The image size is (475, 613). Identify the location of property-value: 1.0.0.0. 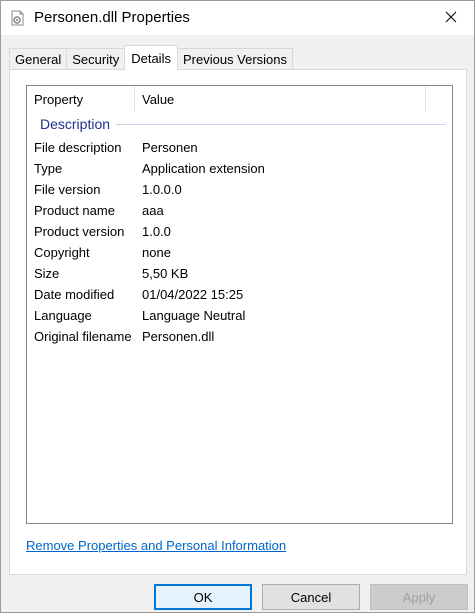
(162, 189).